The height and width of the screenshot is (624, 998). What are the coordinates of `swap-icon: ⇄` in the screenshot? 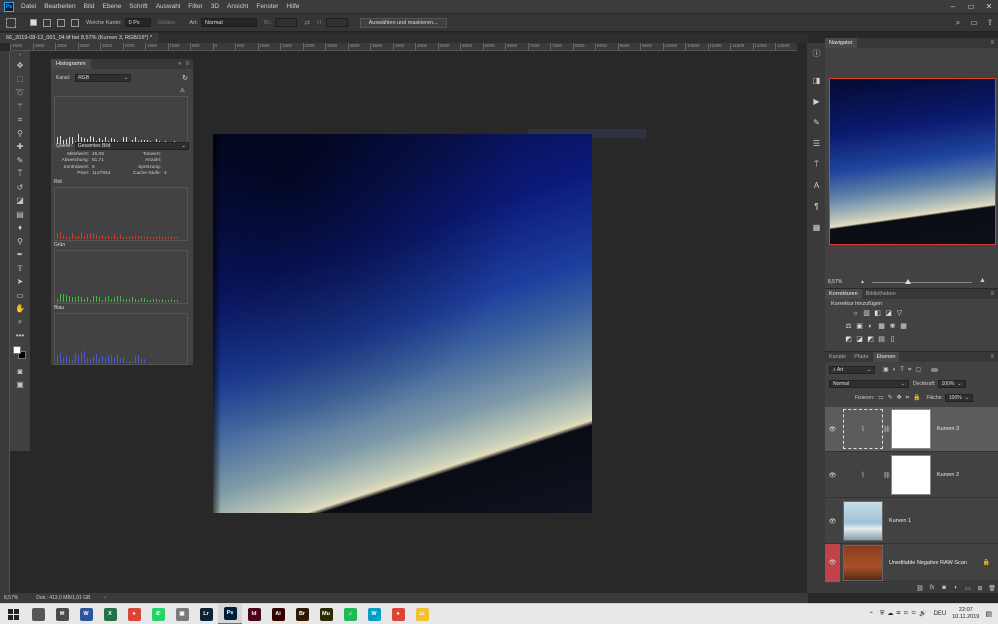 It's located at (307, 23).